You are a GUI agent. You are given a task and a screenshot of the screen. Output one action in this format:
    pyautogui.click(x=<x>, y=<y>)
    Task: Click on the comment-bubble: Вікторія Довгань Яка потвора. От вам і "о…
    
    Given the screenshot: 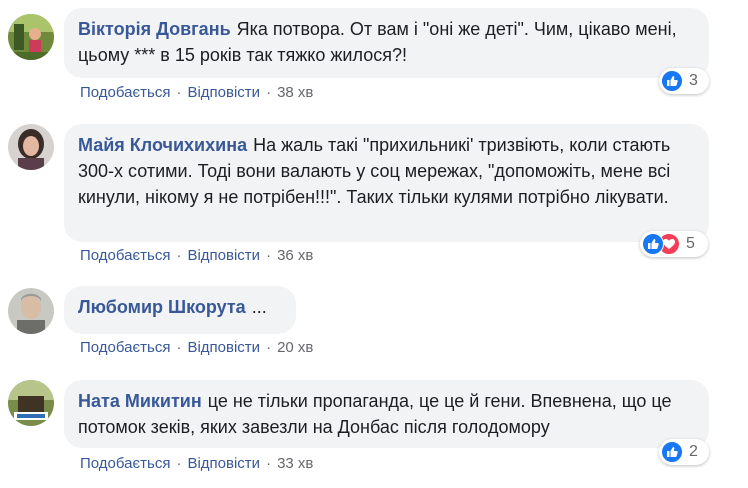 What is the action you would take?
    pyautogui.click(x=386, y=43)
    